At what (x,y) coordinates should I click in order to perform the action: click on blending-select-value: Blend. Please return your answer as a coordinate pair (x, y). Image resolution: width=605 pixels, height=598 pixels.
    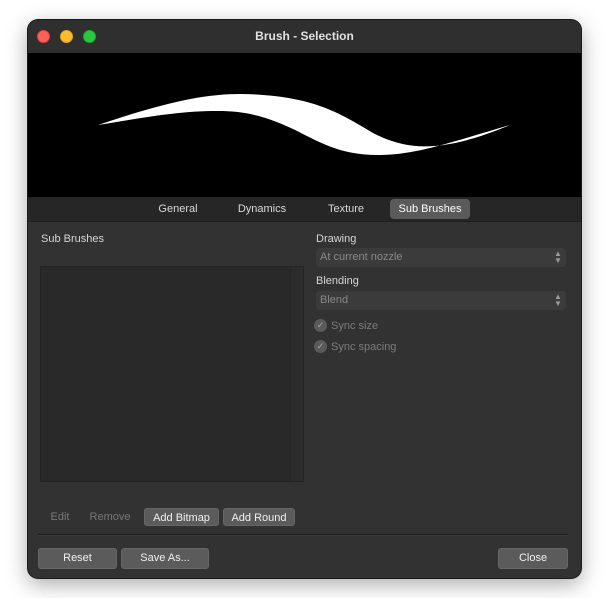
    Looking at the image, I should click on (334, 300).